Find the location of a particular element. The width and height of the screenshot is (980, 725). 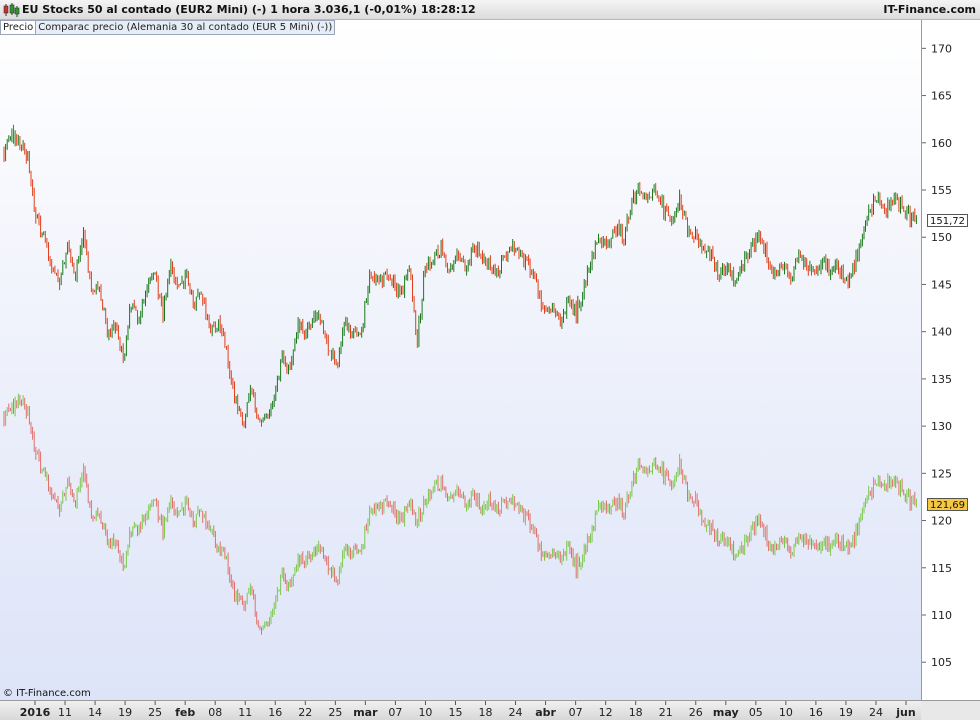

brand-label: IT-Finance.com is located at coordinates (929, 9).